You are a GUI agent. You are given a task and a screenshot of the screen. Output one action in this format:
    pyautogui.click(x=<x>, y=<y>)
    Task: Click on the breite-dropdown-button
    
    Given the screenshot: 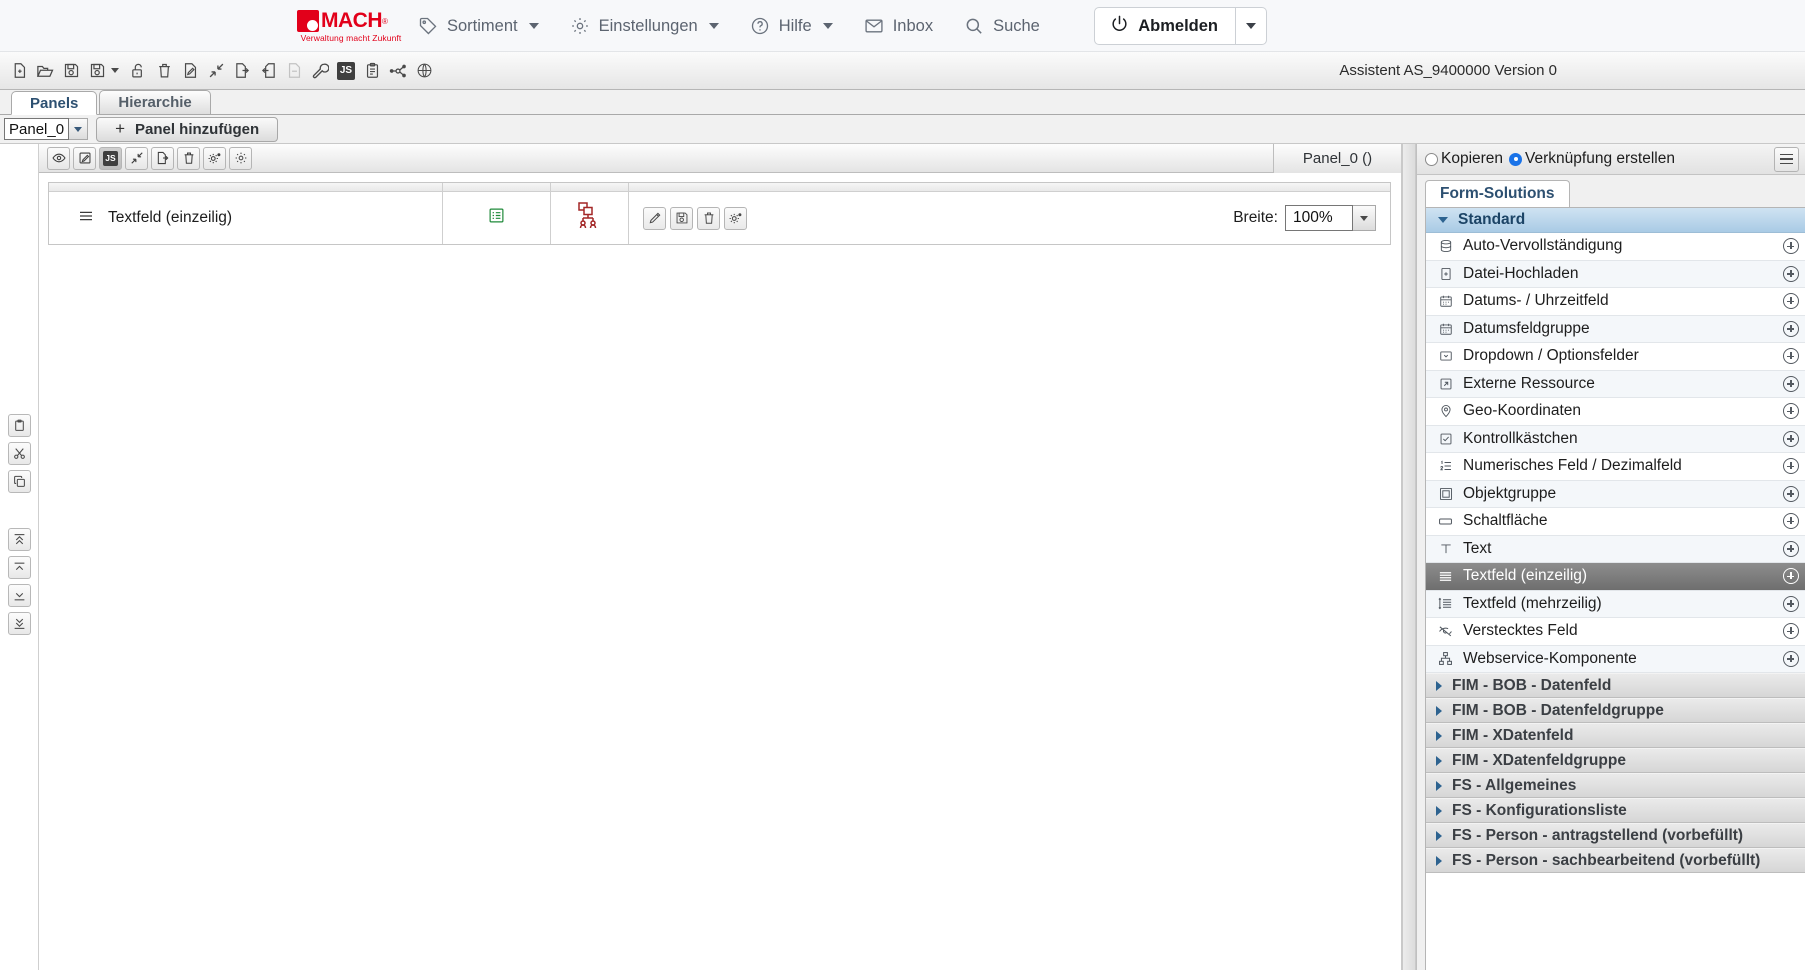 What is the action you would take?
    pyautogui.click(x=1364, y=218)
    